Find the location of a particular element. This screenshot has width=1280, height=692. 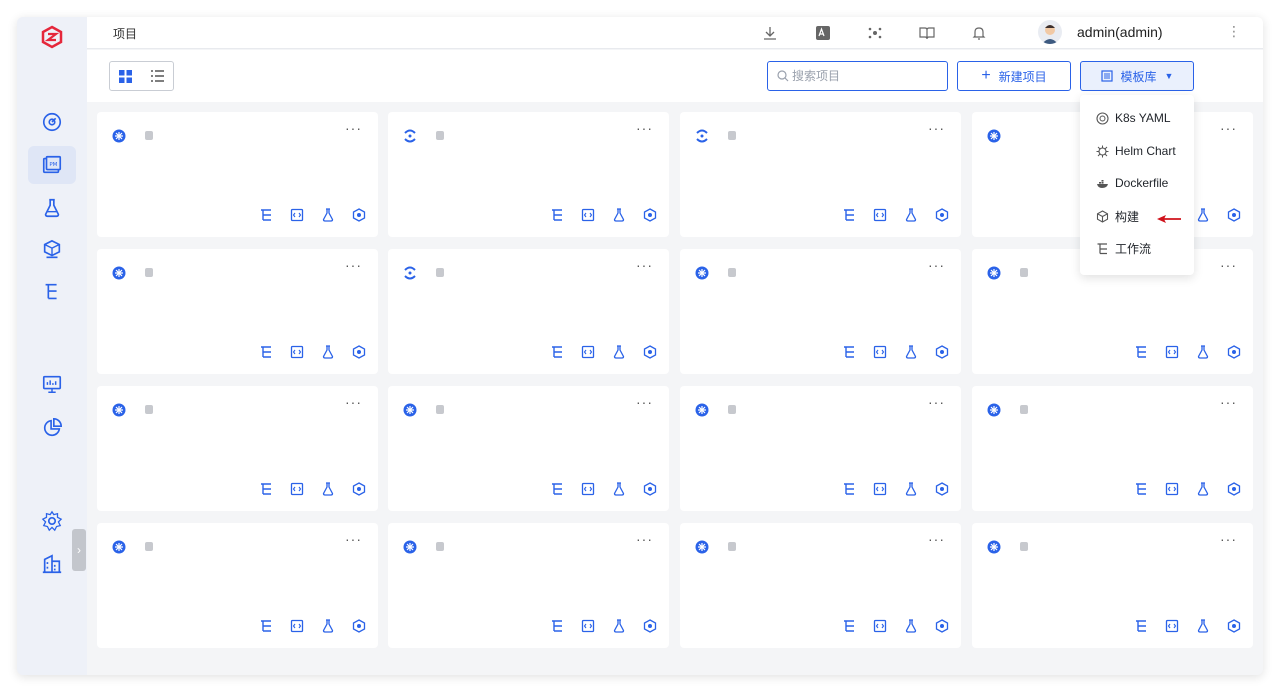

sidebar-item-enterprise is located at coordinates (52, 564).